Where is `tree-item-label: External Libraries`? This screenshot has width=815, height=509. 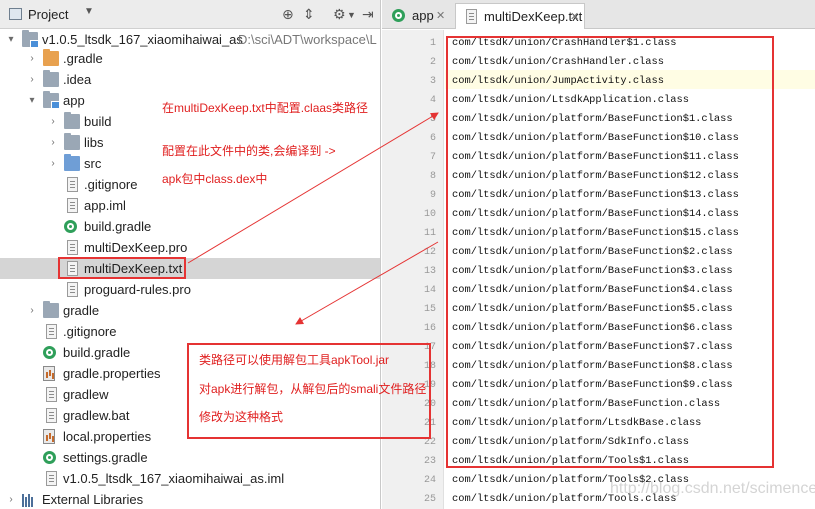
tree-item-label: External Libraries is located at coordinates (93, 499).